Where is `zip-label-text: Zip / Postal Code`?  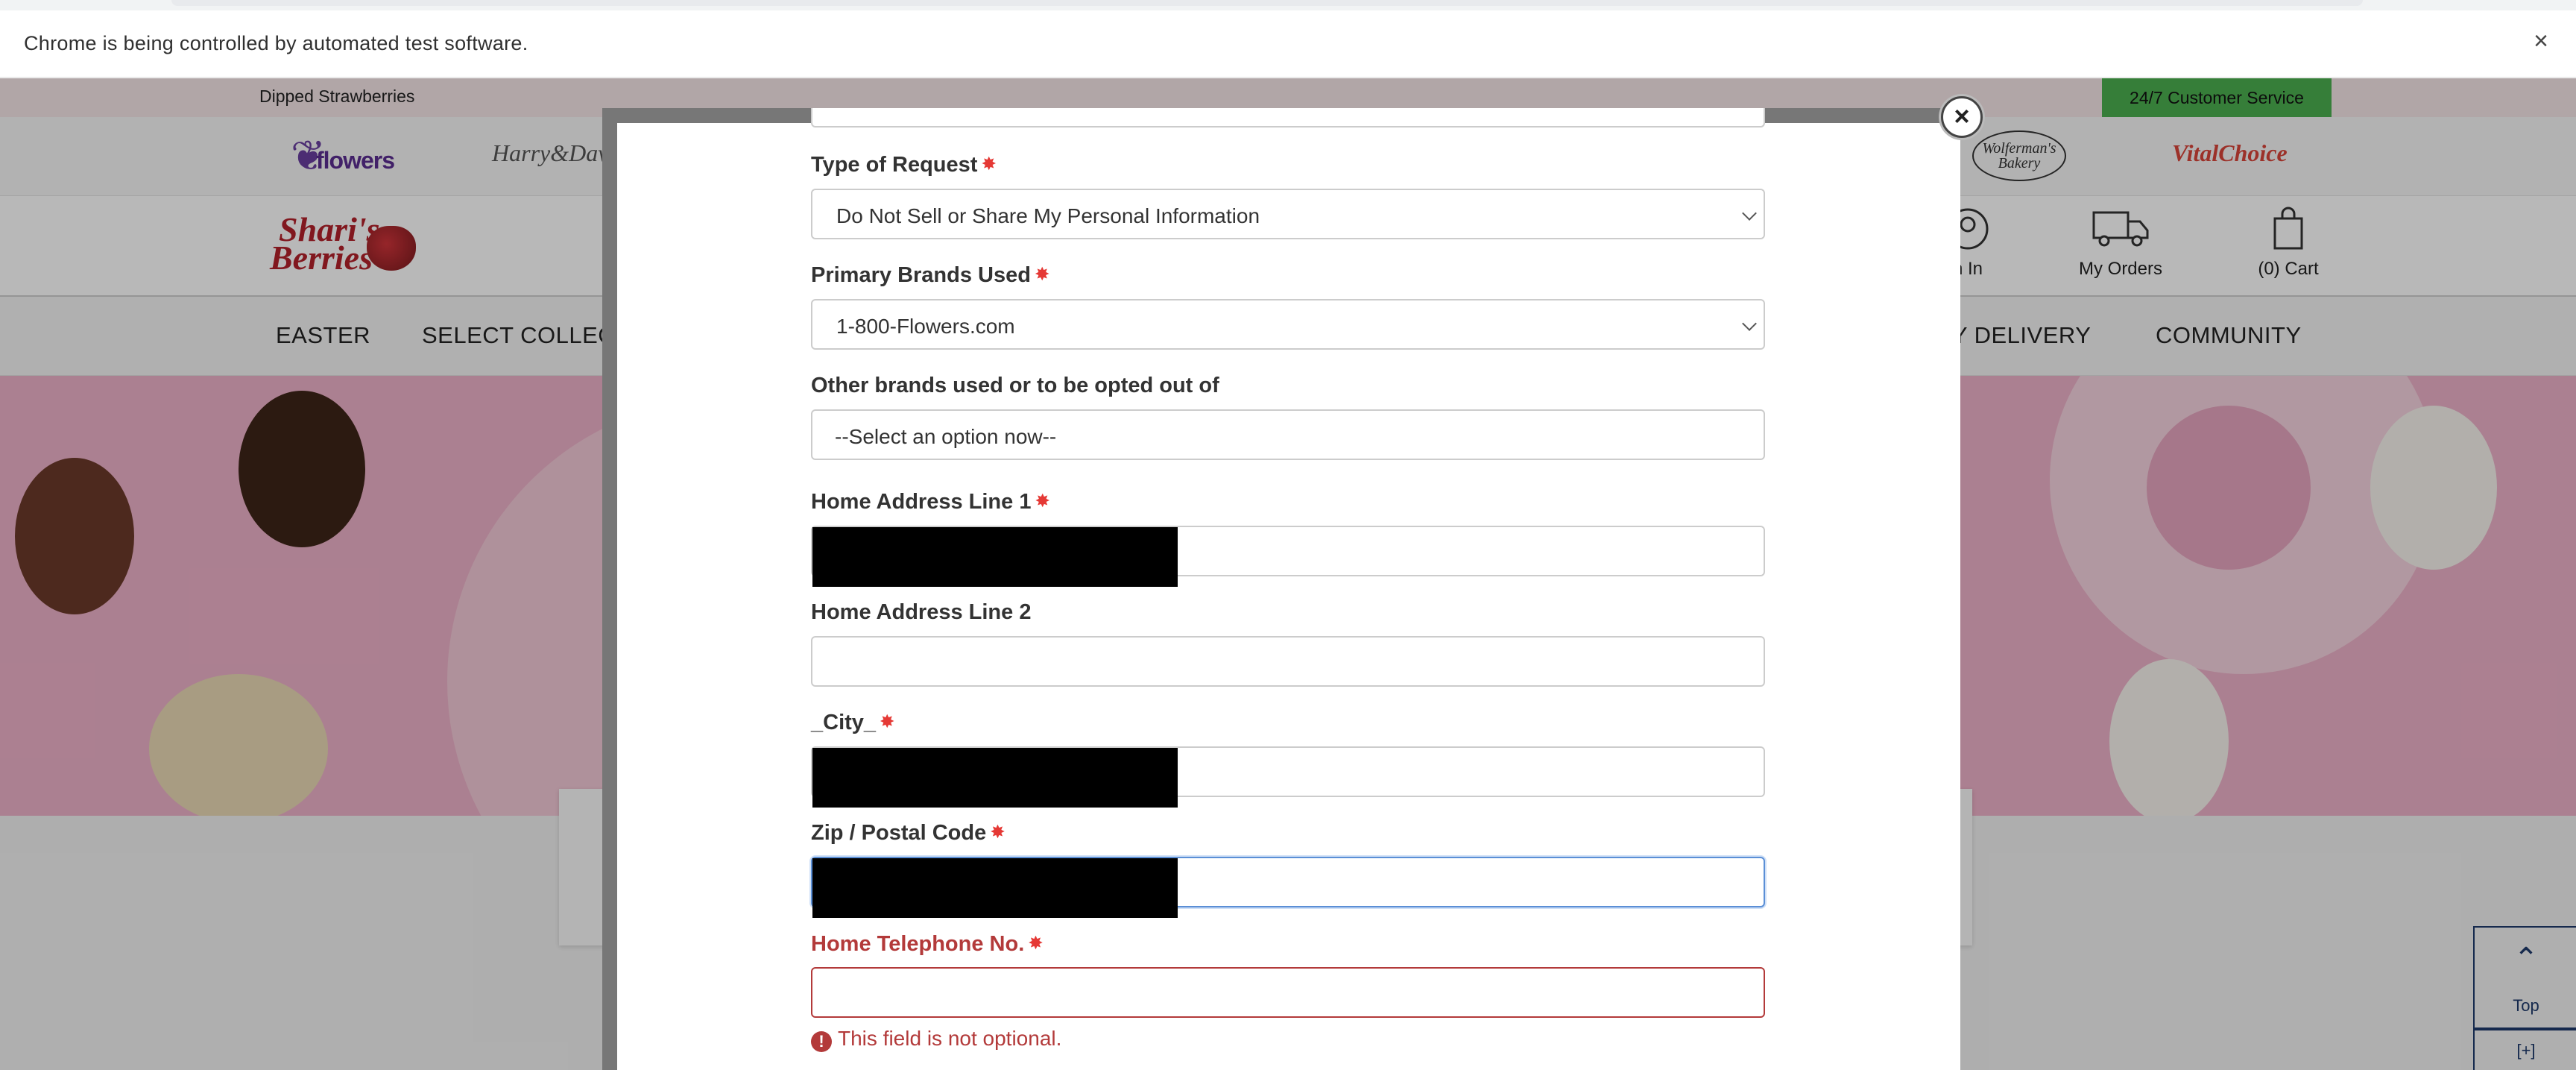
zip-label-text: Zip / Postal Code is located at coordinates (899, 833).